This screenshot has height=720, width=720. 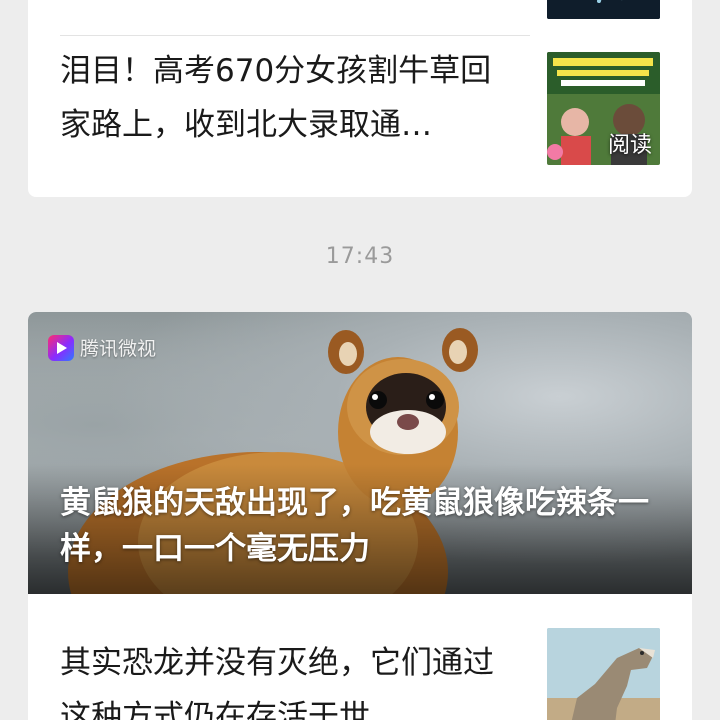 I want to click on read-badge: 阅读, so click(x=629, y=145).